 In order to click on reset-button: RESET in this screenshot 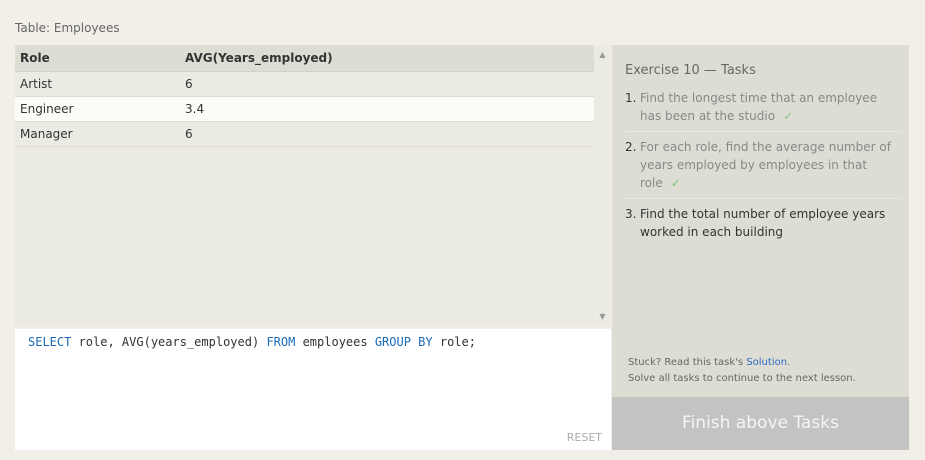, I will do `click(584, 437)`.